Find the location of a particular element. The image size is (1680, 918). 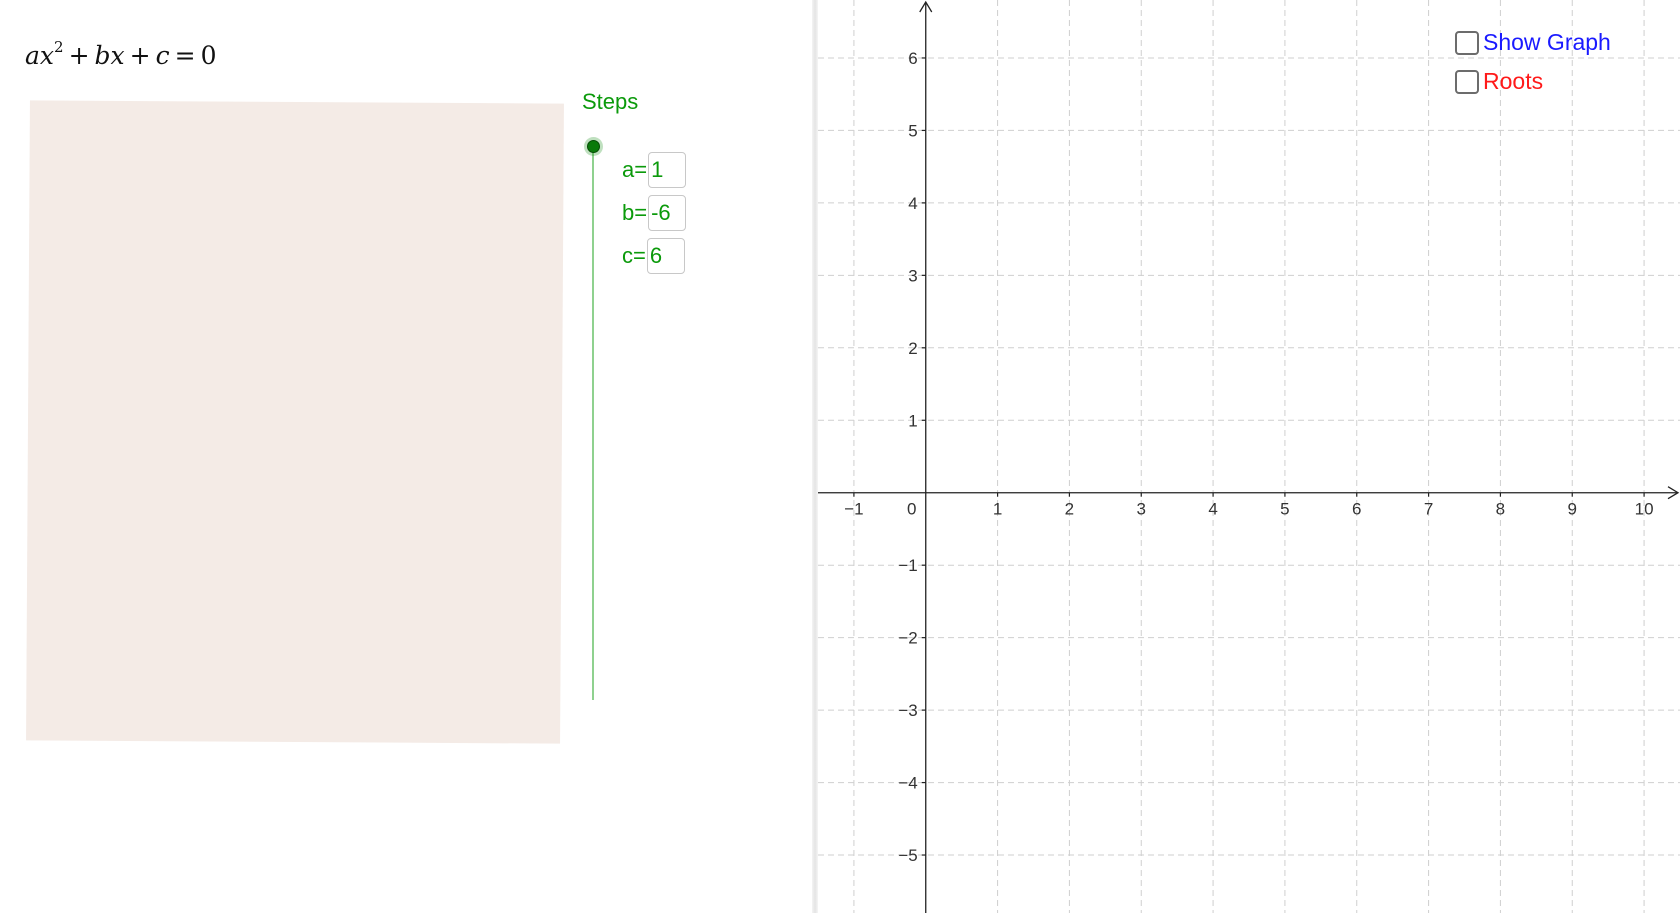

y-tick-label: 1 is located at coordinates (912, 420).